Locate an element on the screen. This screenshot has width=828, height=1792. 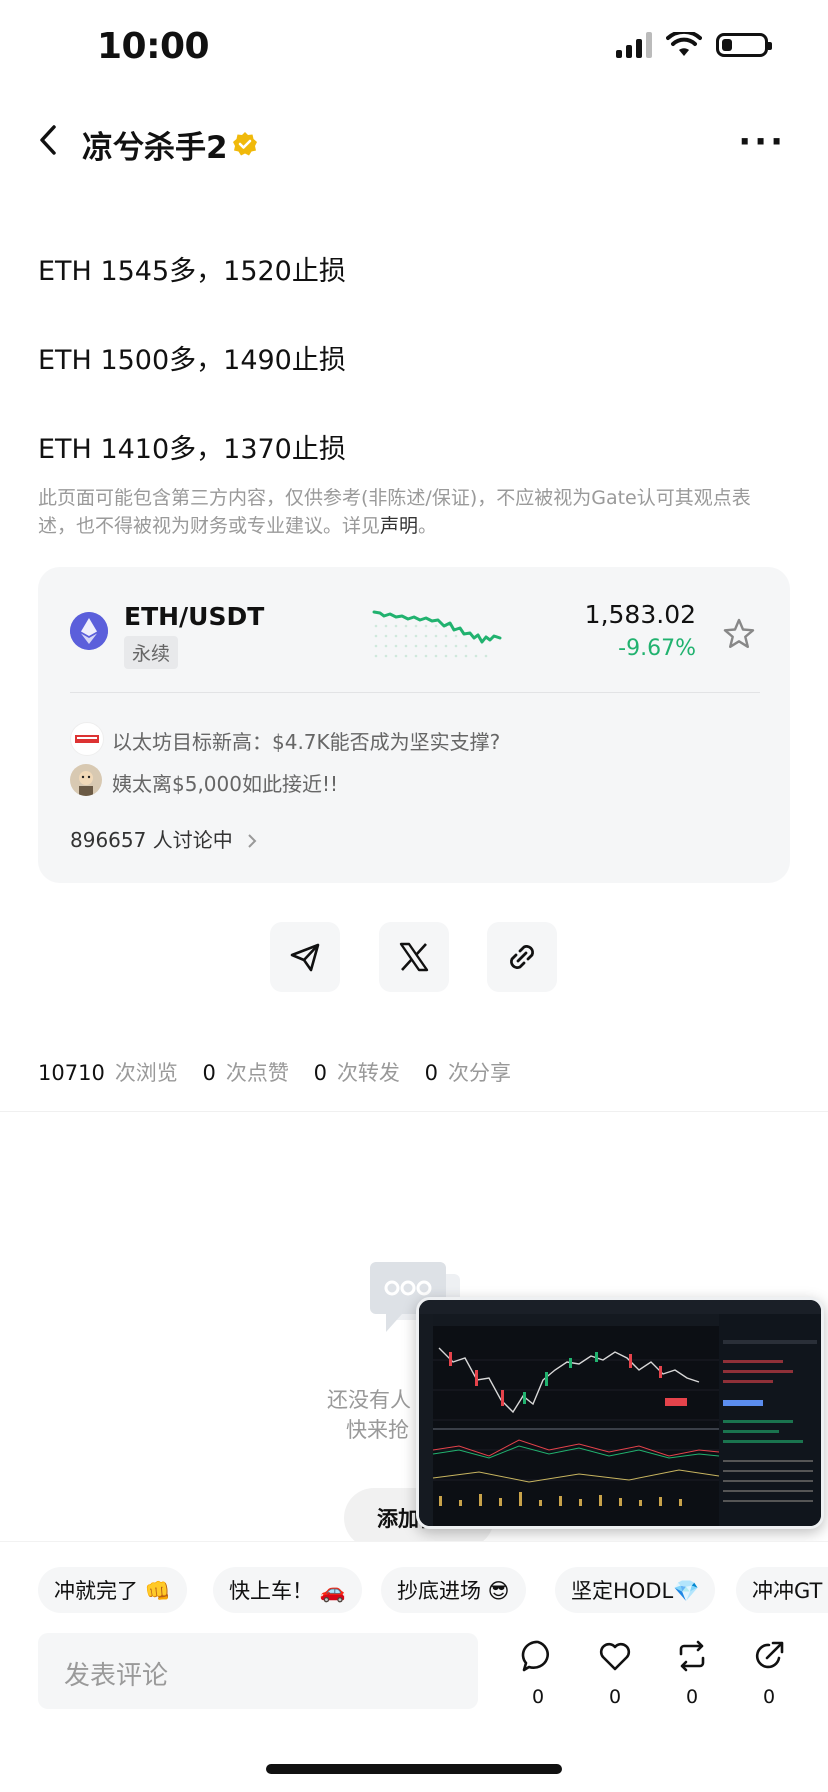
post-line-2: ETH 1500多，1490止损 is located at coordinates (192, 360).